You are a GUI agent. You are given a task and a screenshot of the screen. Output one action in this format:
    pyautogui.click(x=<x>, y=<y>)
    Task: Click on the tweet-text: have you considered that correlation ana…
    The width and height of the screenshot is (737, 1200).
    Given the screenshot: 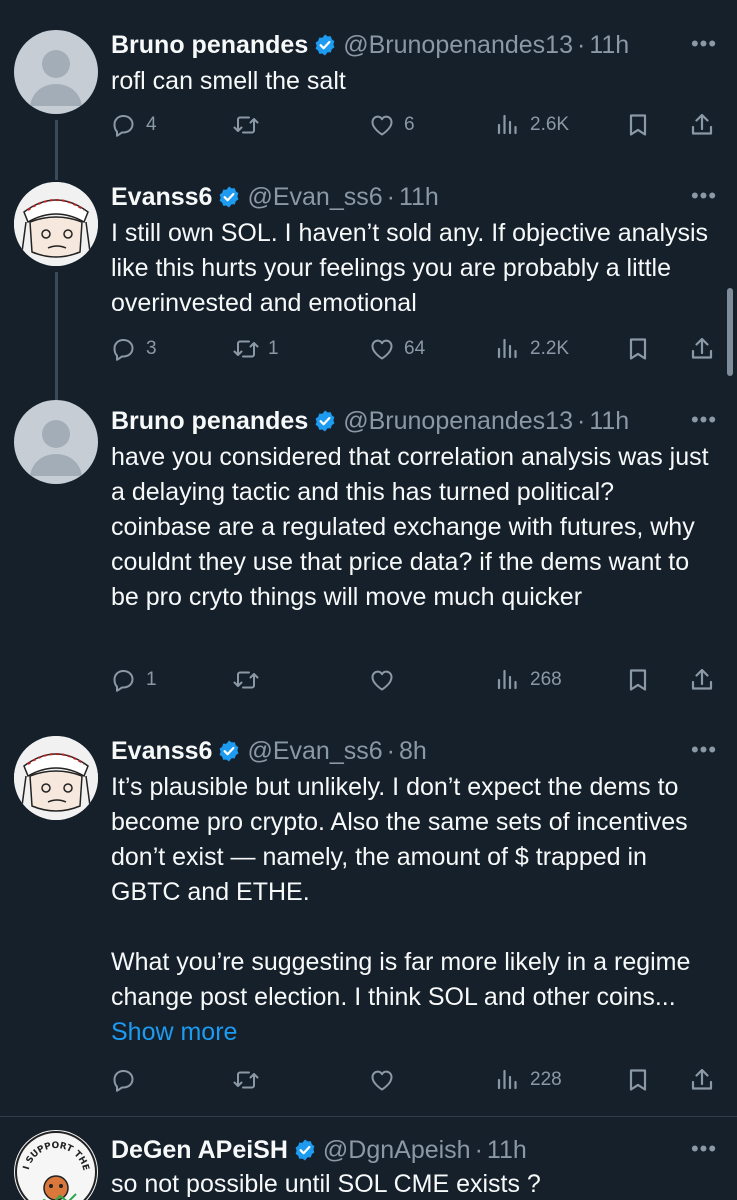 What is the action you would take?
    pyautogui.click(x=413, y=527)
    